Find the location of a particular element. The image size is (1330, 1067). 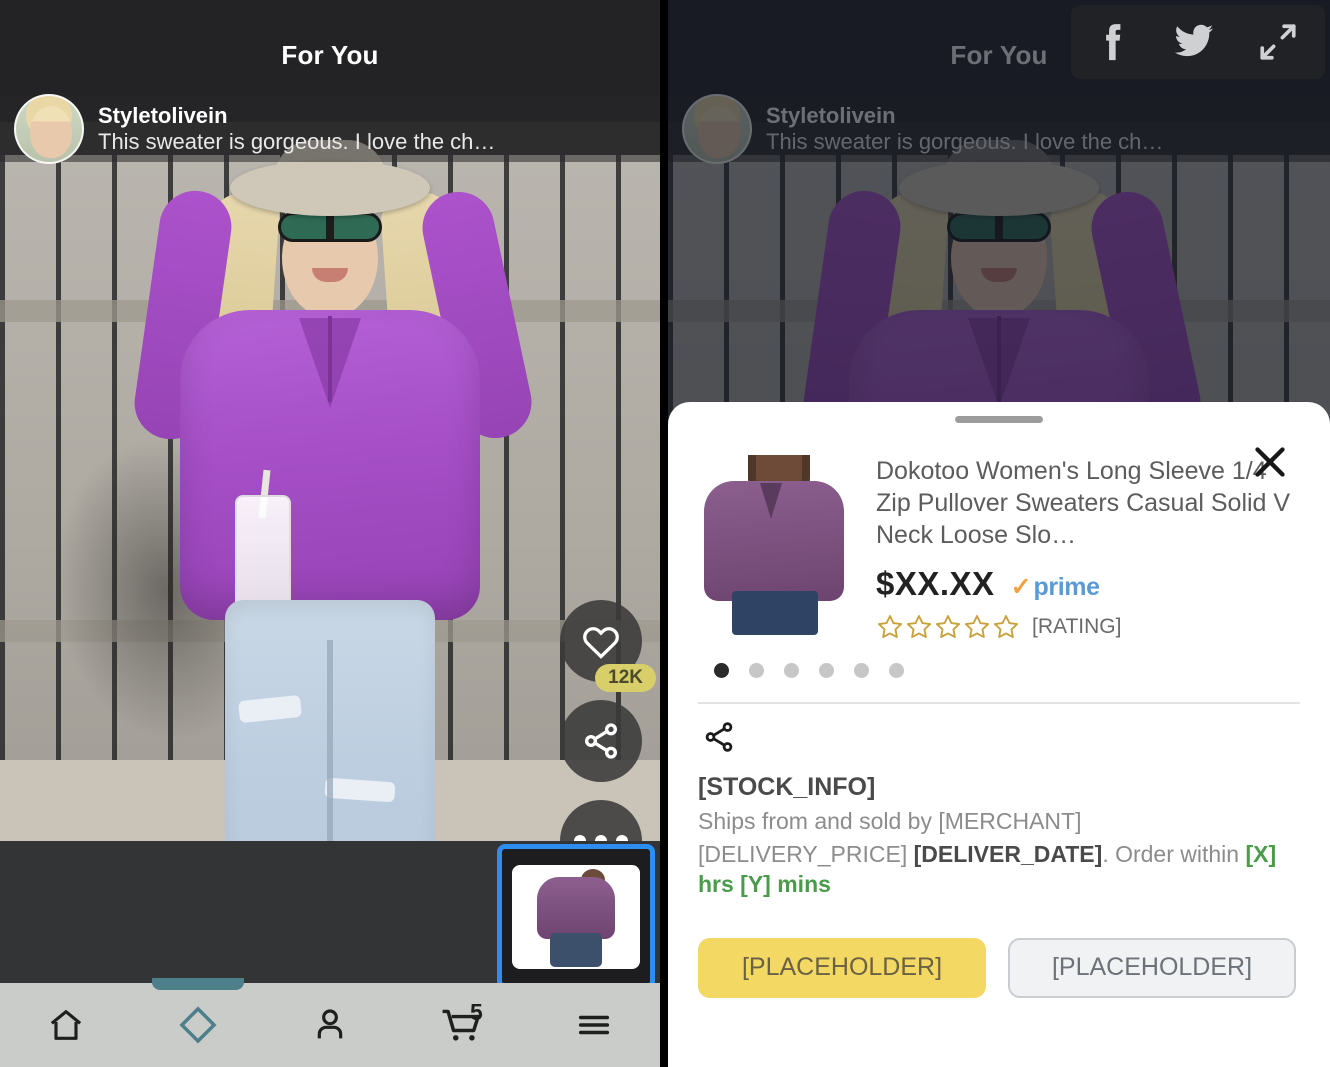

prime-check-icon: ✓ is located at coordinates (1021, 587).